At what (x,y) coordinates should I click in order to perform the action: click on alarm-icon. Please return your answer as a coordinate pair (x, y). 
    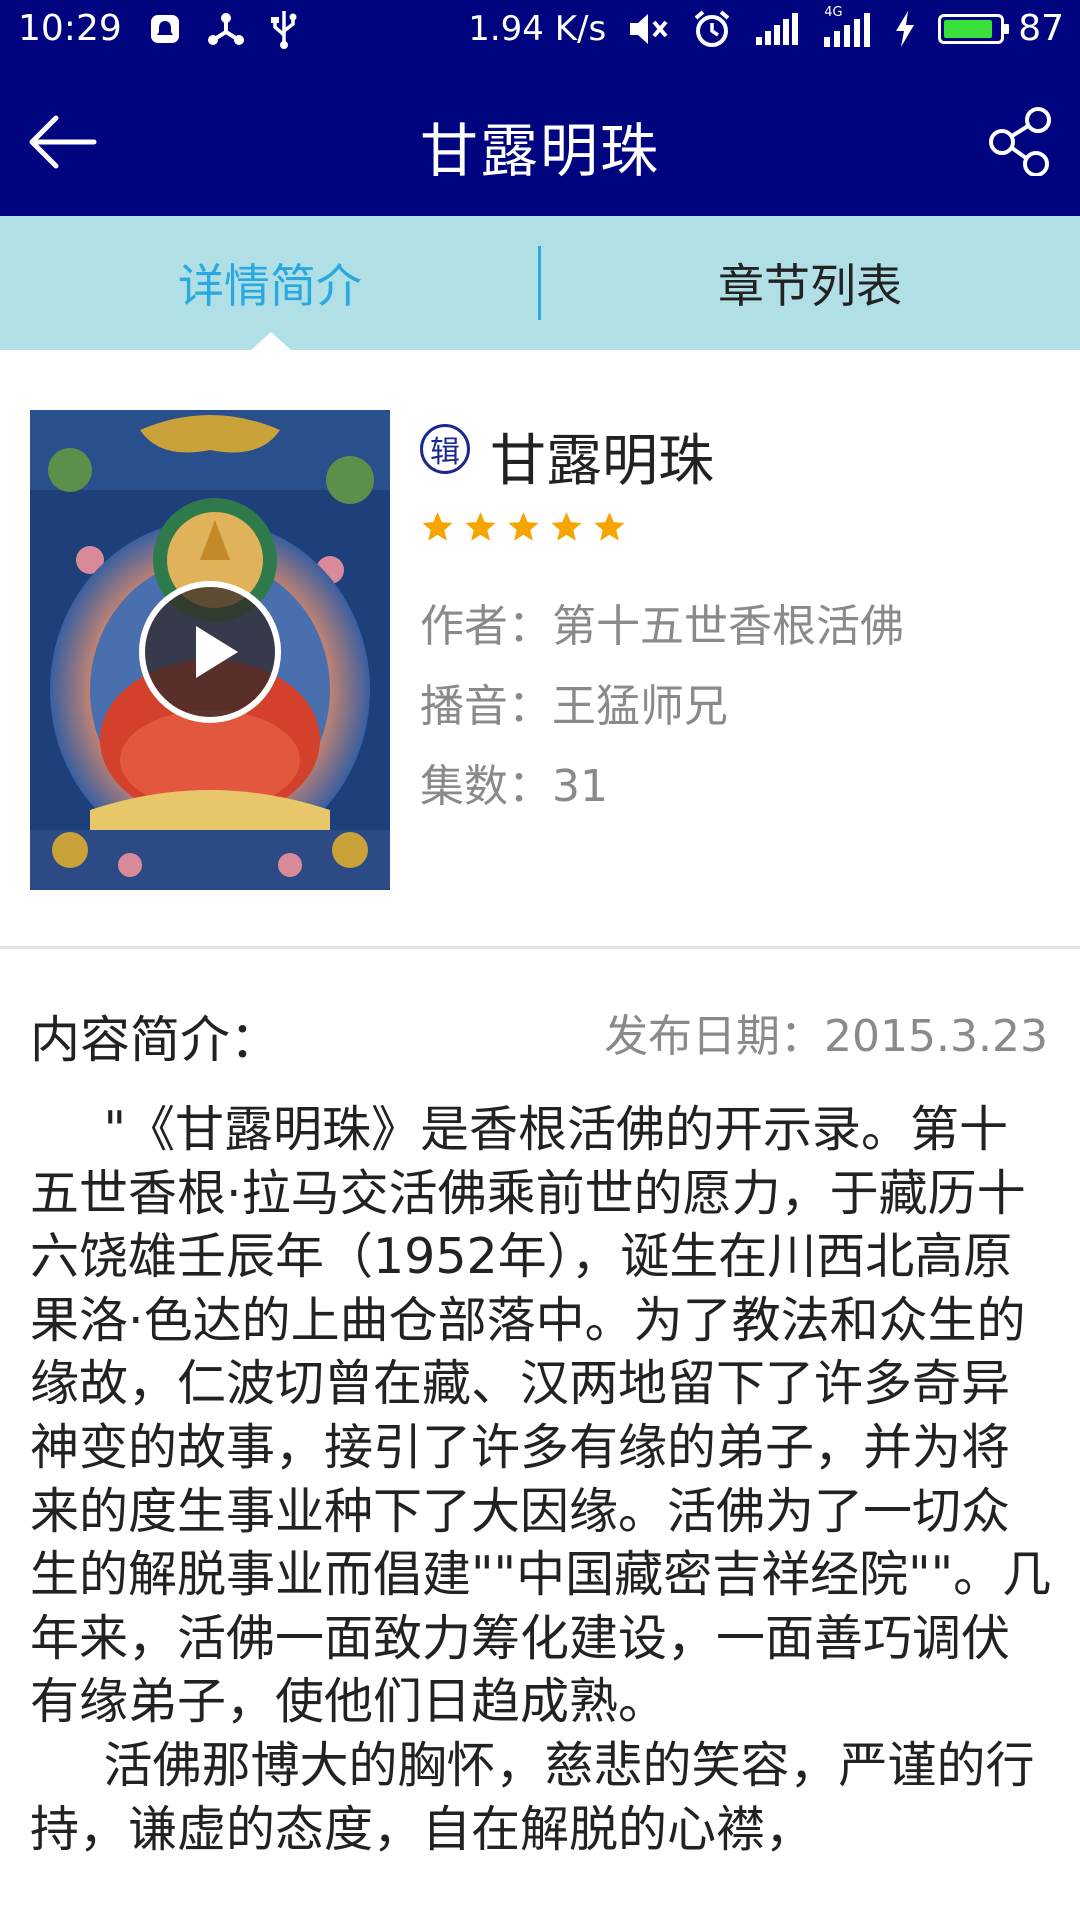
    Looking at the image, I should click on (712, 29).